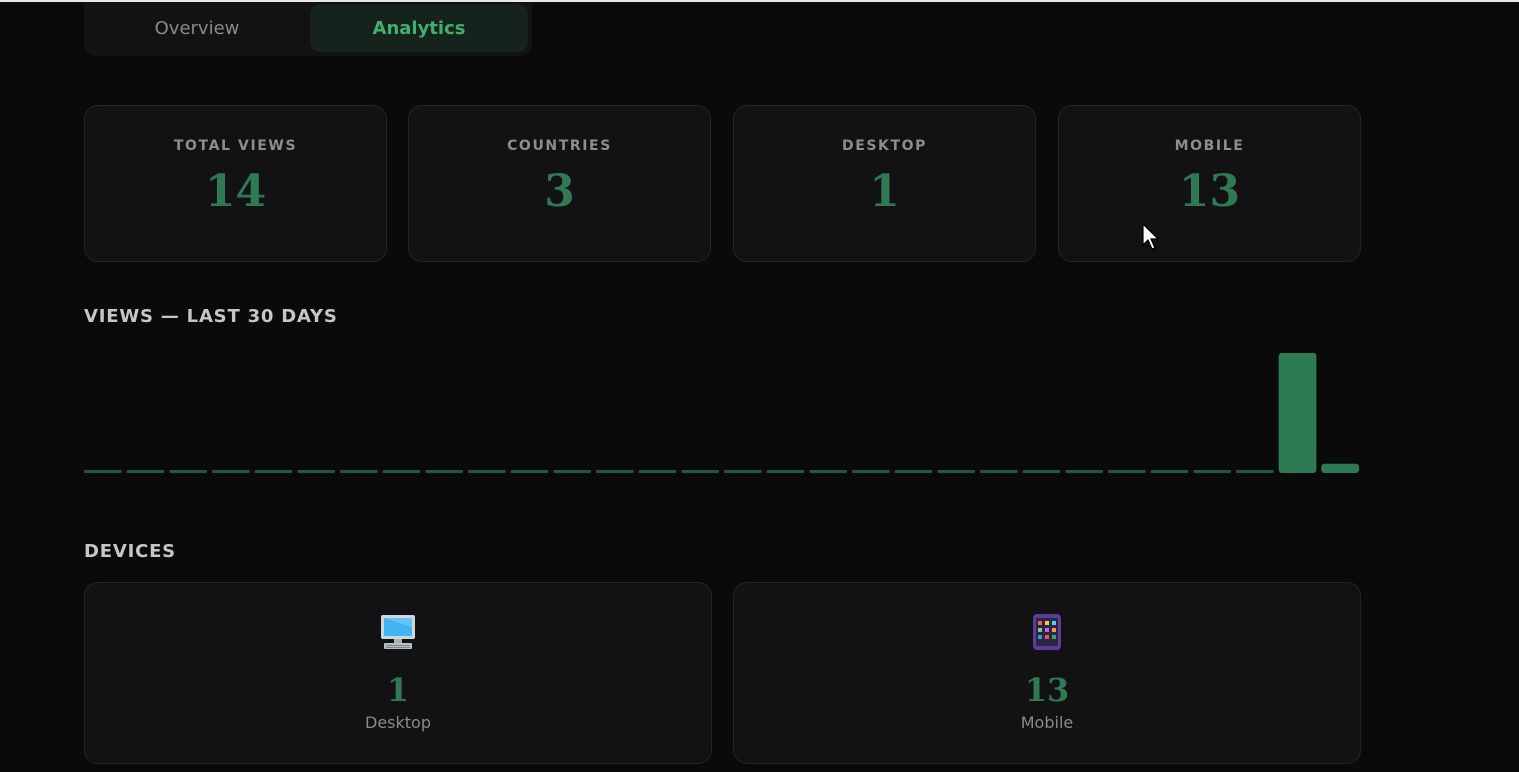  What do you see at coordinates (1152, 238) in the screenshot?
I see `mouse-cursor-icon` at bounding box center [1152, 238].